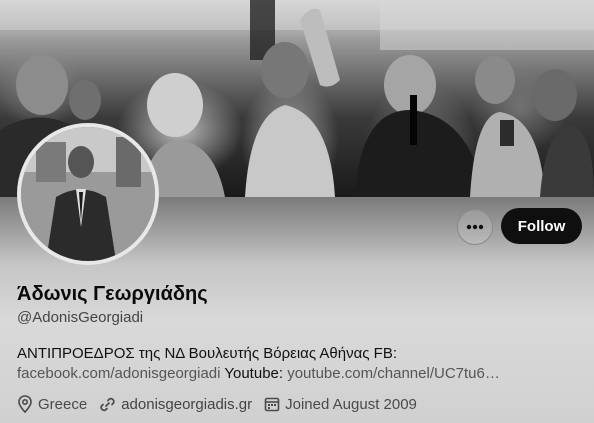 The image size is (594, 423). I want to click on profile-handle: @AdonisGeorgiadi, so click(80, 317).